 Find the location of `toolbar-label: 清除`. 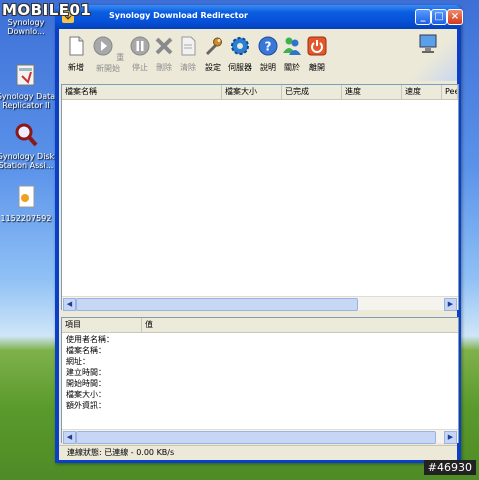

toolbar-label: 清除 is located at coordinates (188, 67).